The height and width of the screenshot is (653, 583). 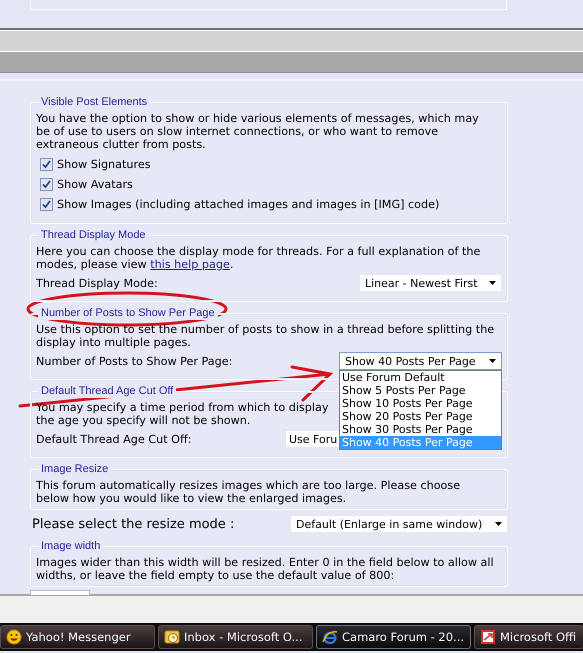 I want to click on group-title: Image width, so click(x=71, y=546).